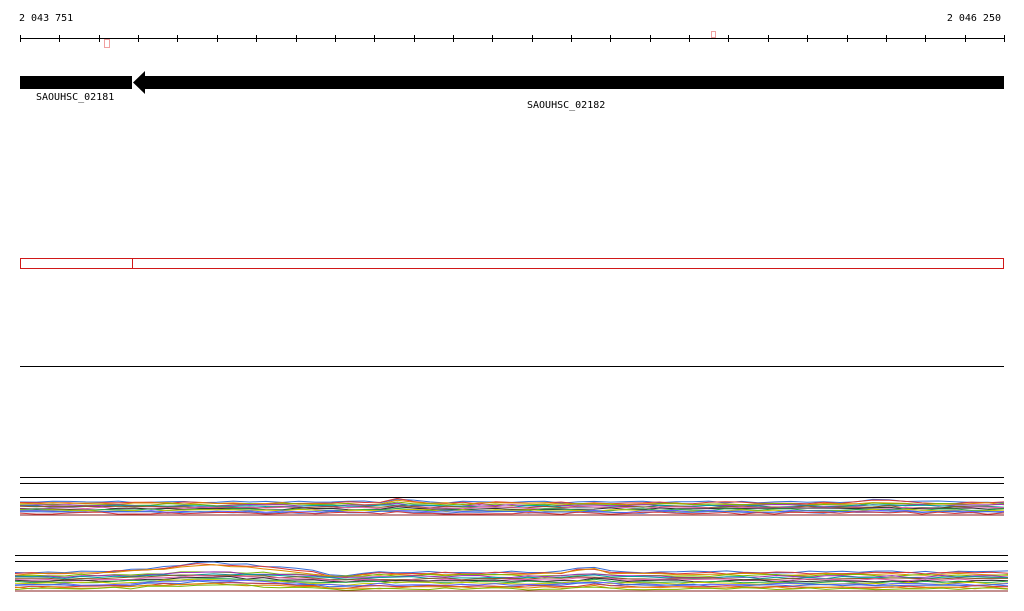 The image size is (1024, 611). I want to click on gene-SAOUHSC_02181-body, so click(76, 82).